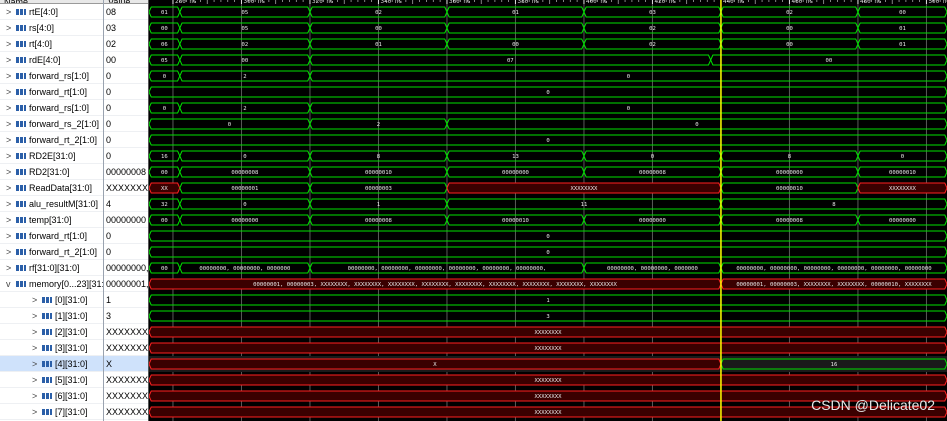  I want to click on signal-value: 0, so click(126, 156).